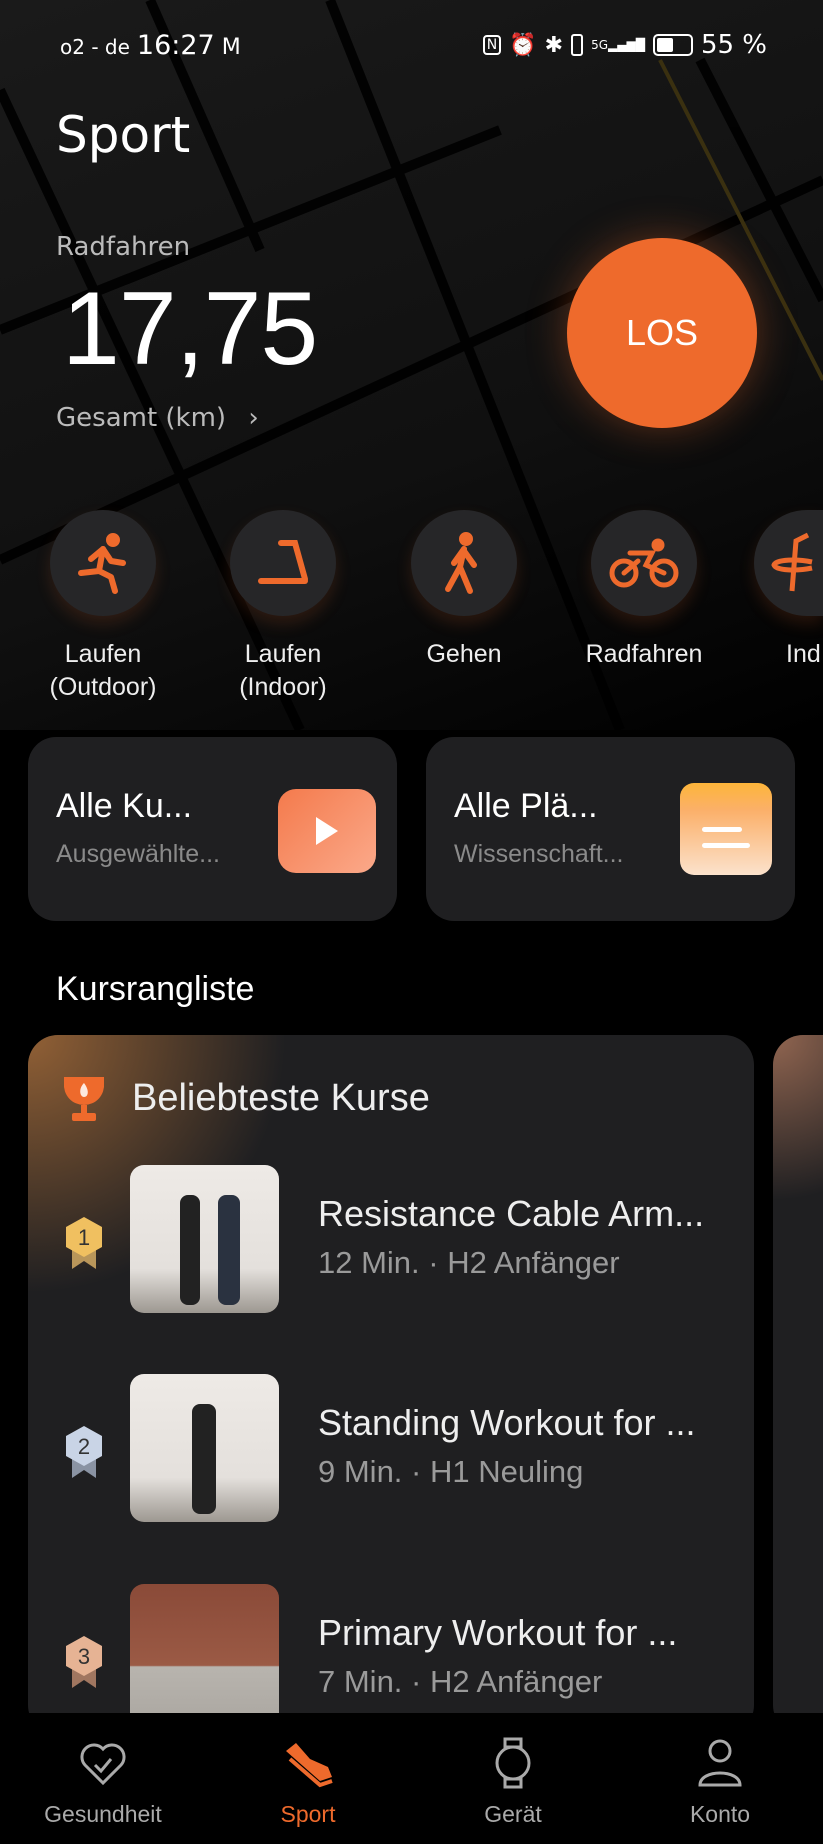 This screenshot has width=823, height=1844. Describe the element at coordinates (103, 1814) in the screenshot. I see `nav-label: Gesundheit` at that location.